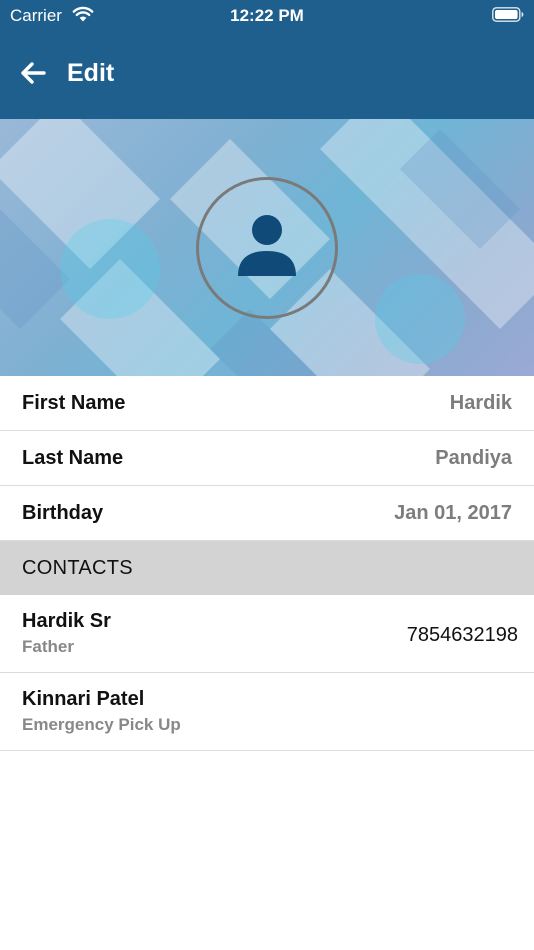  Describe the element at coordinates (48, 646) in the screenshot. I see `contact-relation: Father` at that location.